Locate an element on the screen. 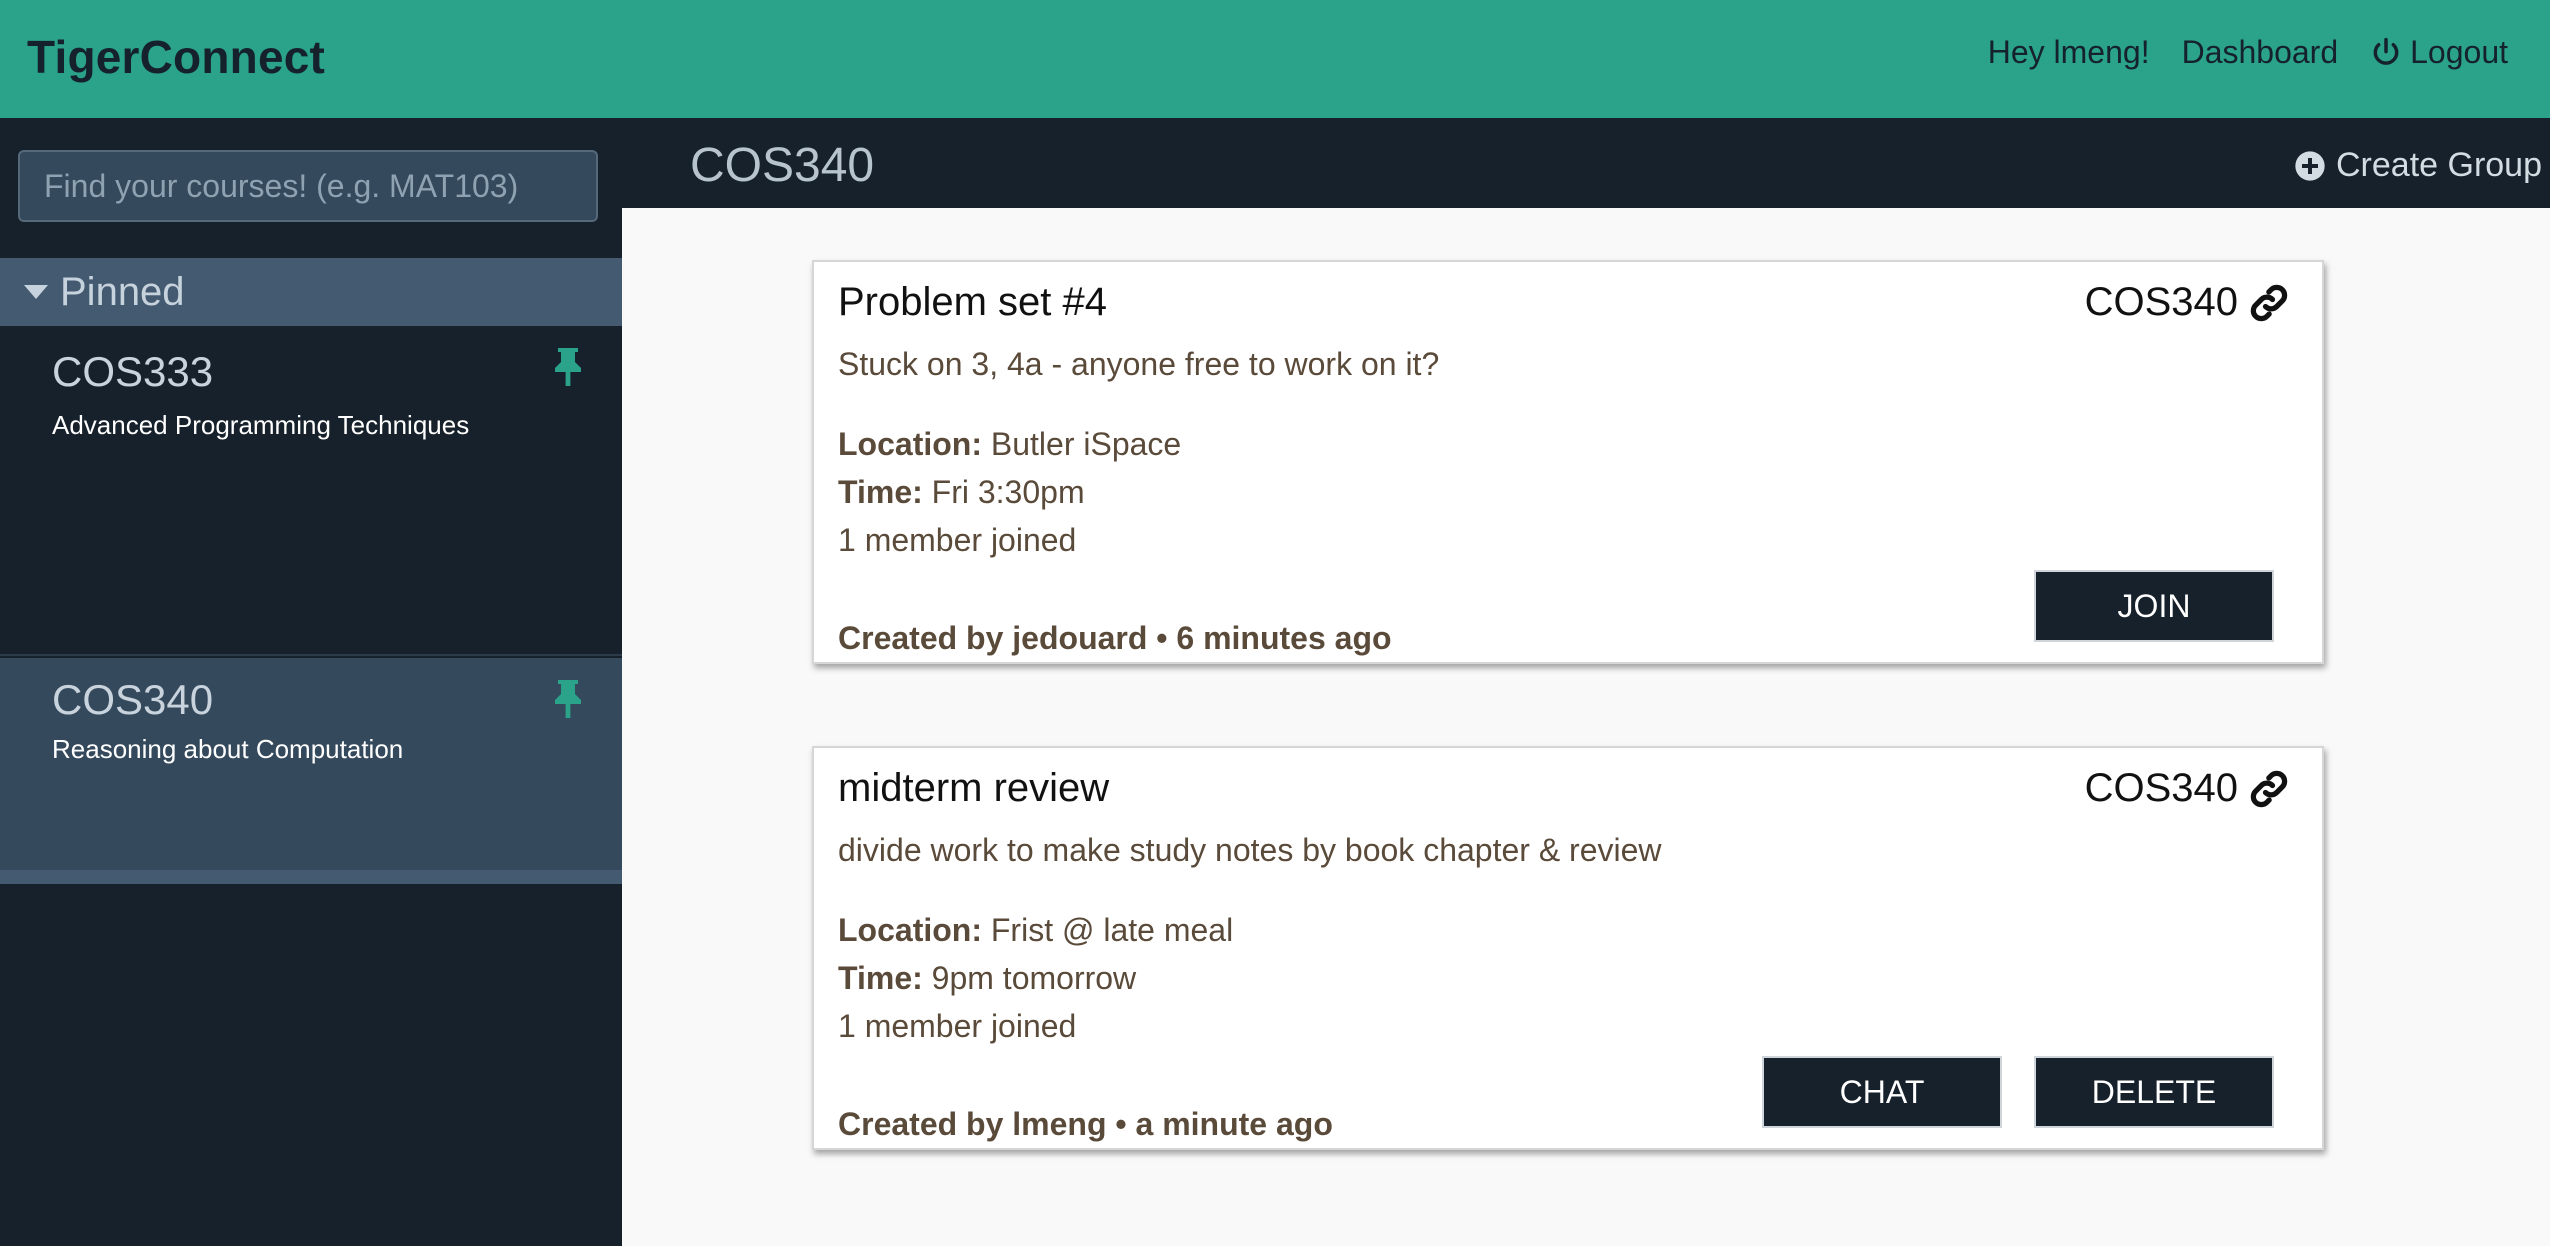 This screenshot has width=2550, height=1246. group-title: Problem set #4 is located at coordinates (973, 302).